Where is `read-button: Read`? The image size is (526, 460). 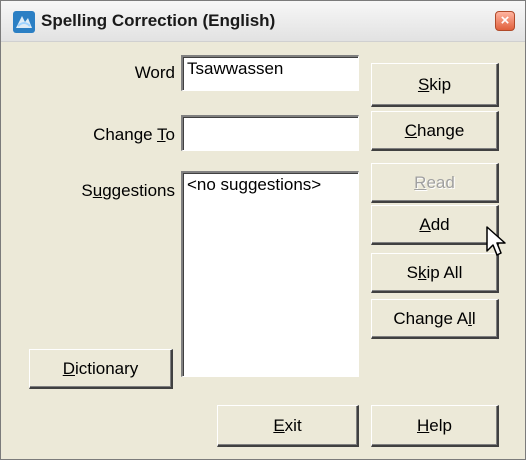 read-button: Read is located at coordinates (435, 183).